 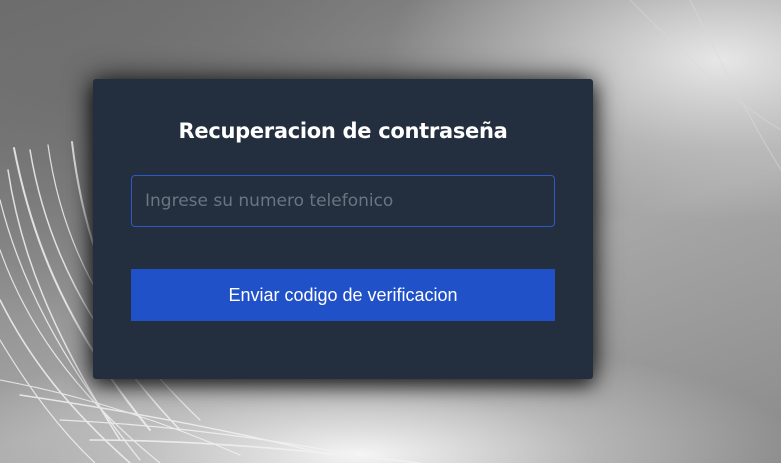 I want to click on phone-number-input, so click(x=343, y=201).